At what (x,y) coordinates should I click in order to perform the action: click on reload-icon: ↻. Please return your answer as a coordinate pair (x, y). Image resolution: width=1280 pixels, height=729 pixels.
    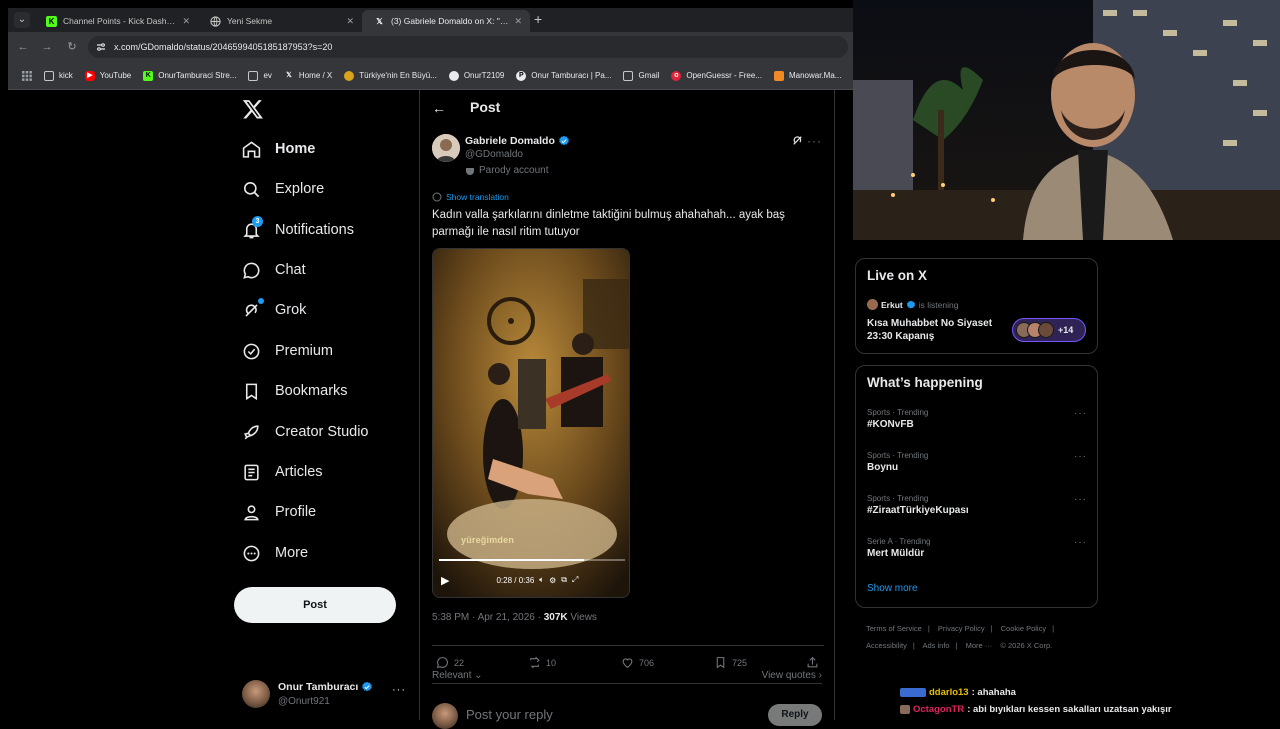
    Looking at the image, I should click on (72, 47).